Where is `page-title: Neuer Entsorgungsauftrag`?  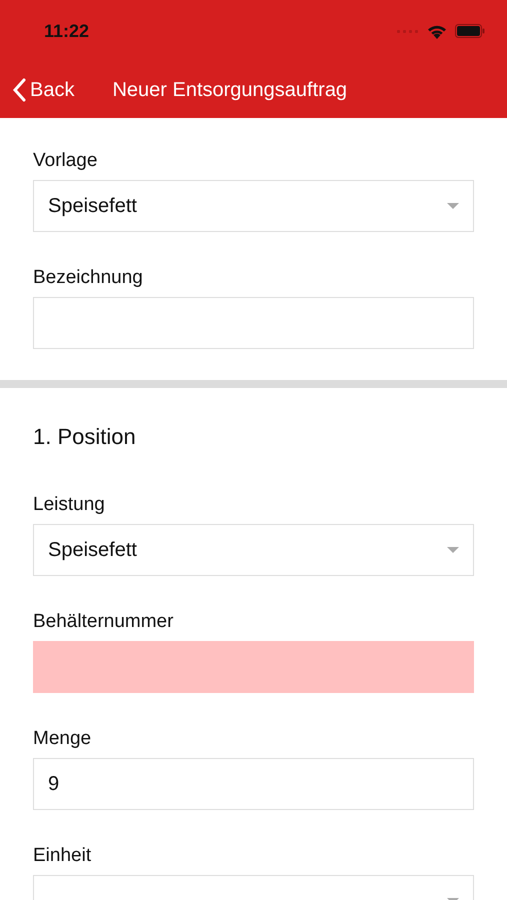
page-title: Neuer Entsorgungsauftrag is located at coordinates (230, 90).